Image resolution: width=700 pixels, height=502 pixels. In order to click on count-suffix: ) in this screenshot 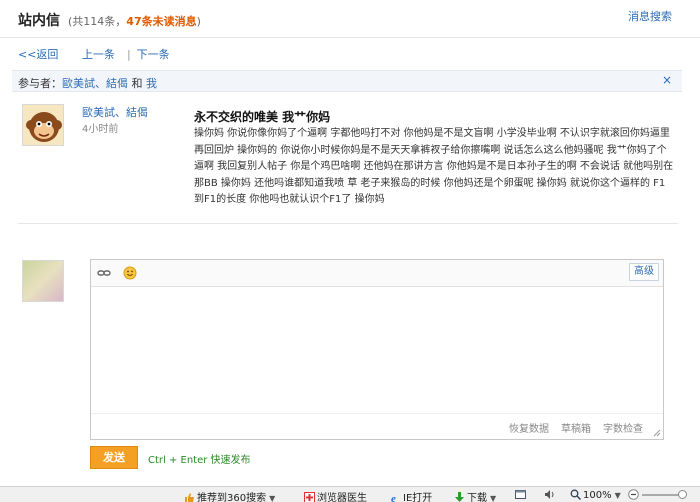, I will do `click(198, 21)`.